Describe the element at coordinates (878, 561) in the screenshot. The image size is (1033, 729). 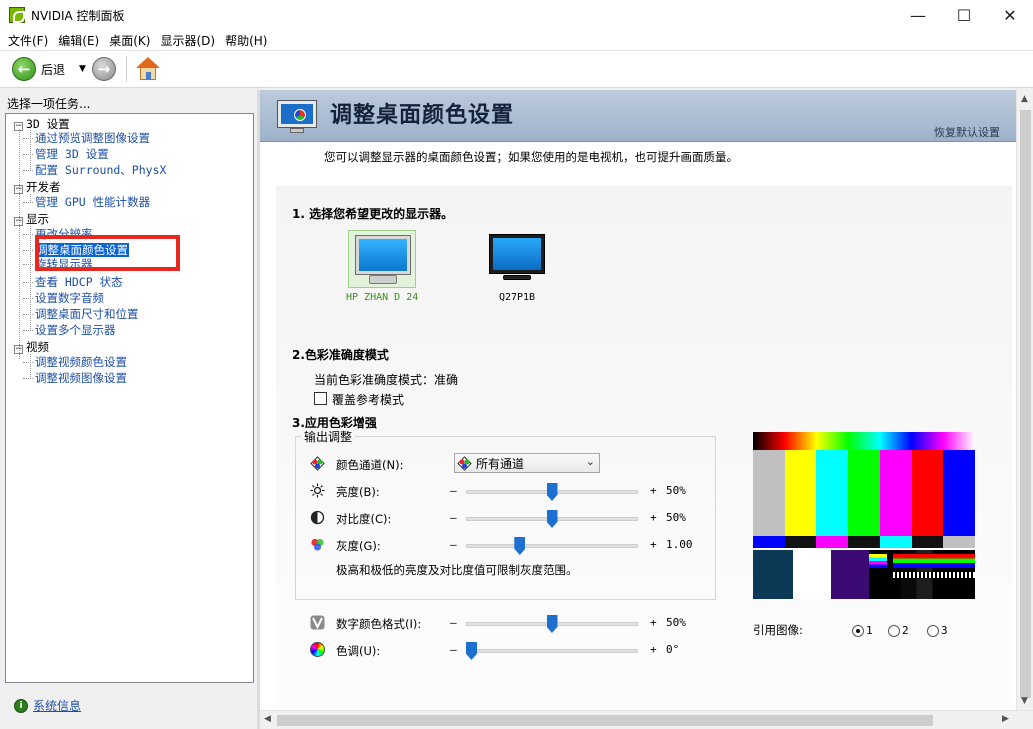
I see `pattern-mini-colors` at that location.